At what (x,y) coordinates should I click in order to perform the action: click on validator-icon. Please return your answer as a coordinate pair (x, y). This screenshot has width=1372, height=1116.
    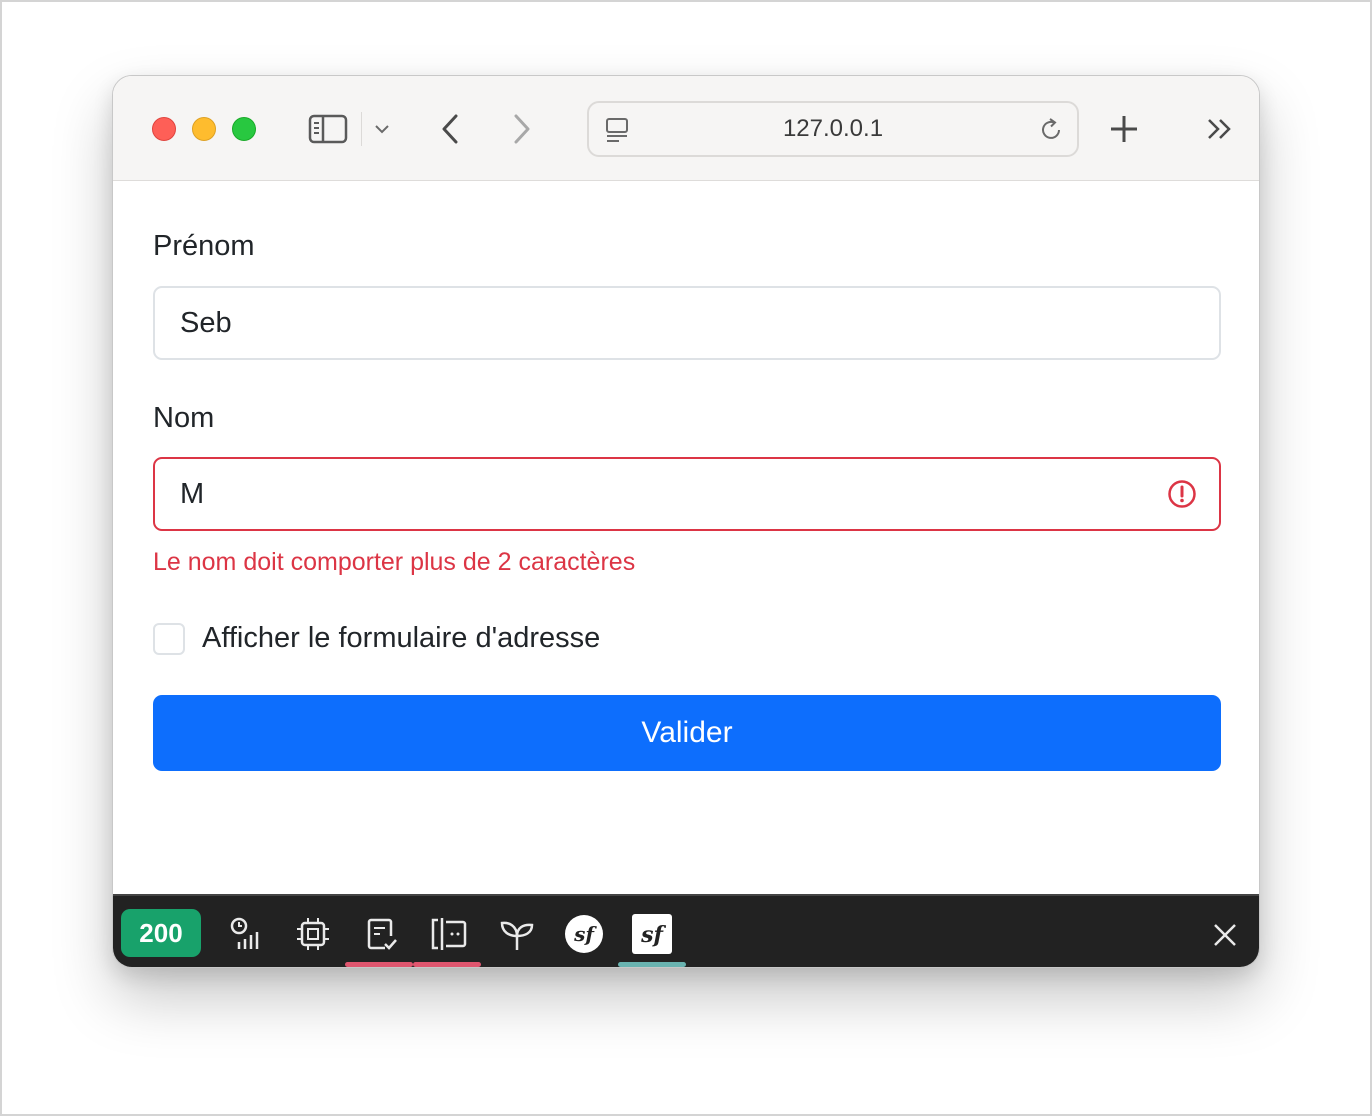
    Looking at the image, I should click on (449, 934).